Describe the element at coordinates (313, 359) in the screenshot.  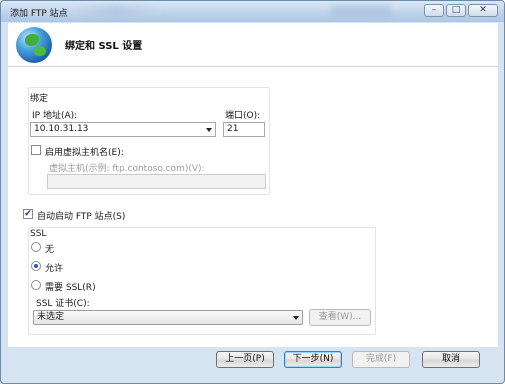
I see `next-button: 下一步(N)` at that location.